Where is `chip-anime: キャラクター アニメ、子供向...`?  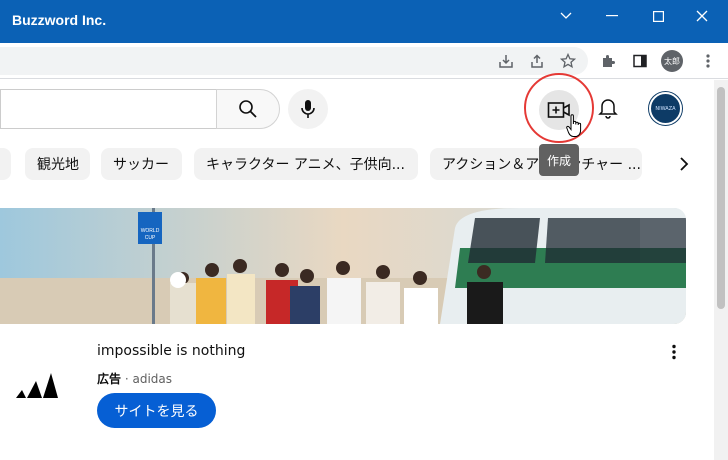
chip-anime: キャラクター アニメ、子供向... is located at coordinates (306, 164).